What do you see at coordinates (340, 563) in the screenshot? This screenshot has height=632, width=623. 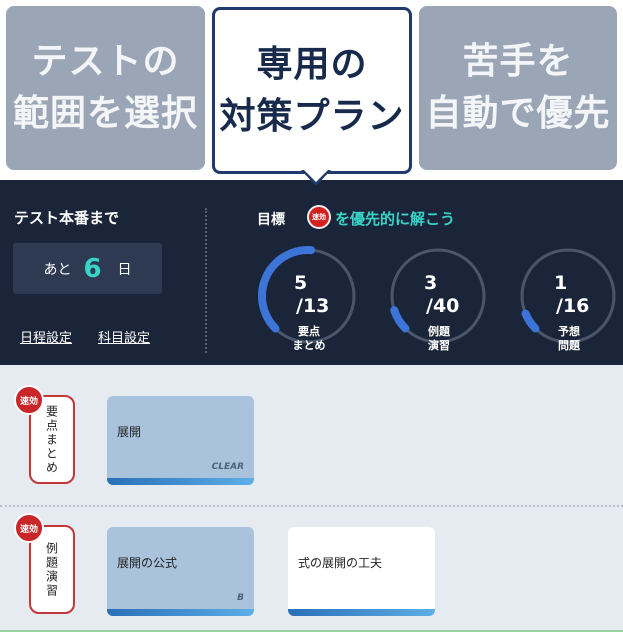 I see `lesson-card-title: 式の展開の工夫` at bounding box center [340, 563].